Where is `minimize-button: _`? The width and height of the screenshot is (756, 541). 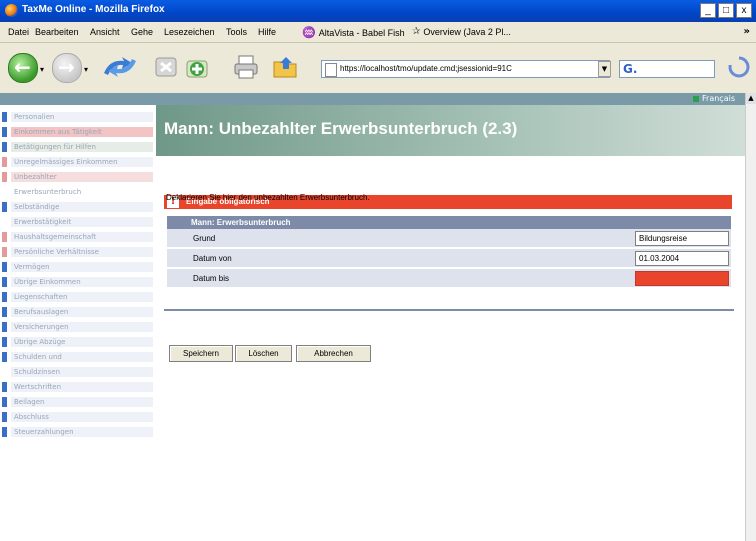 minimize-button: _ is located at coordinates (708, 10).